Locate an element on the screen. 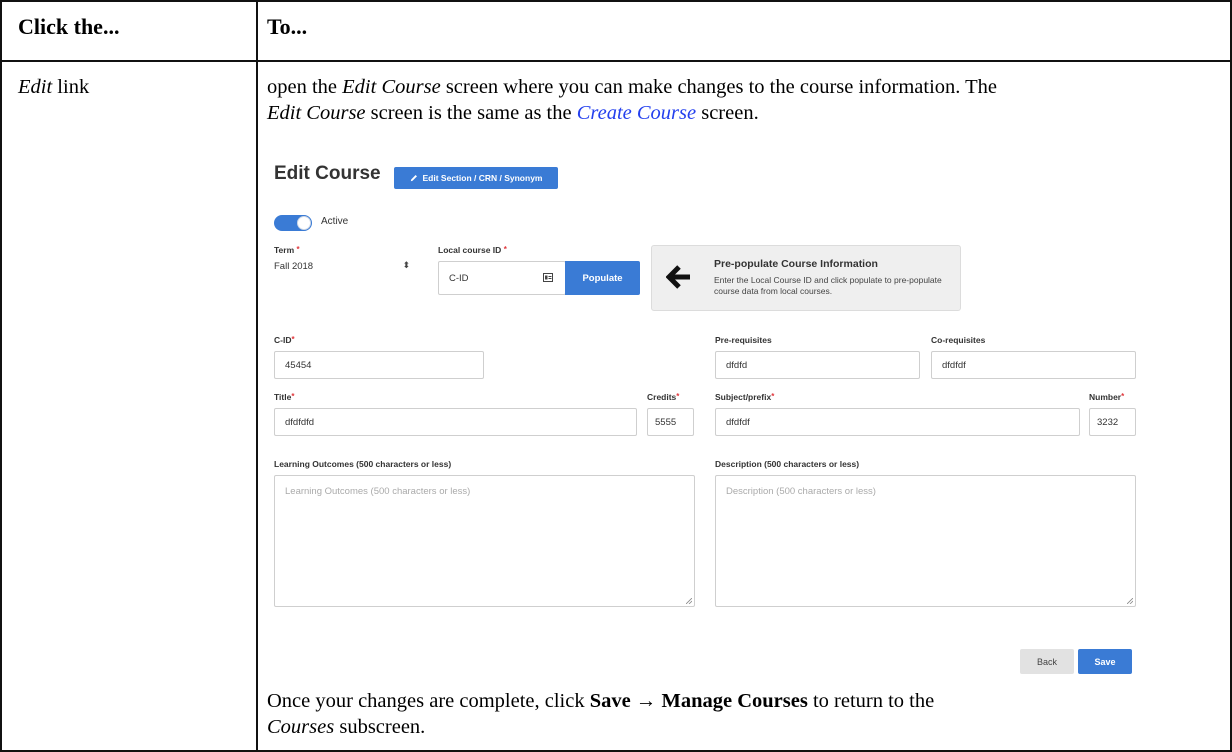 The image size is (1232, 752). intro-text-4: screen. is located at coordinates (727, 113).